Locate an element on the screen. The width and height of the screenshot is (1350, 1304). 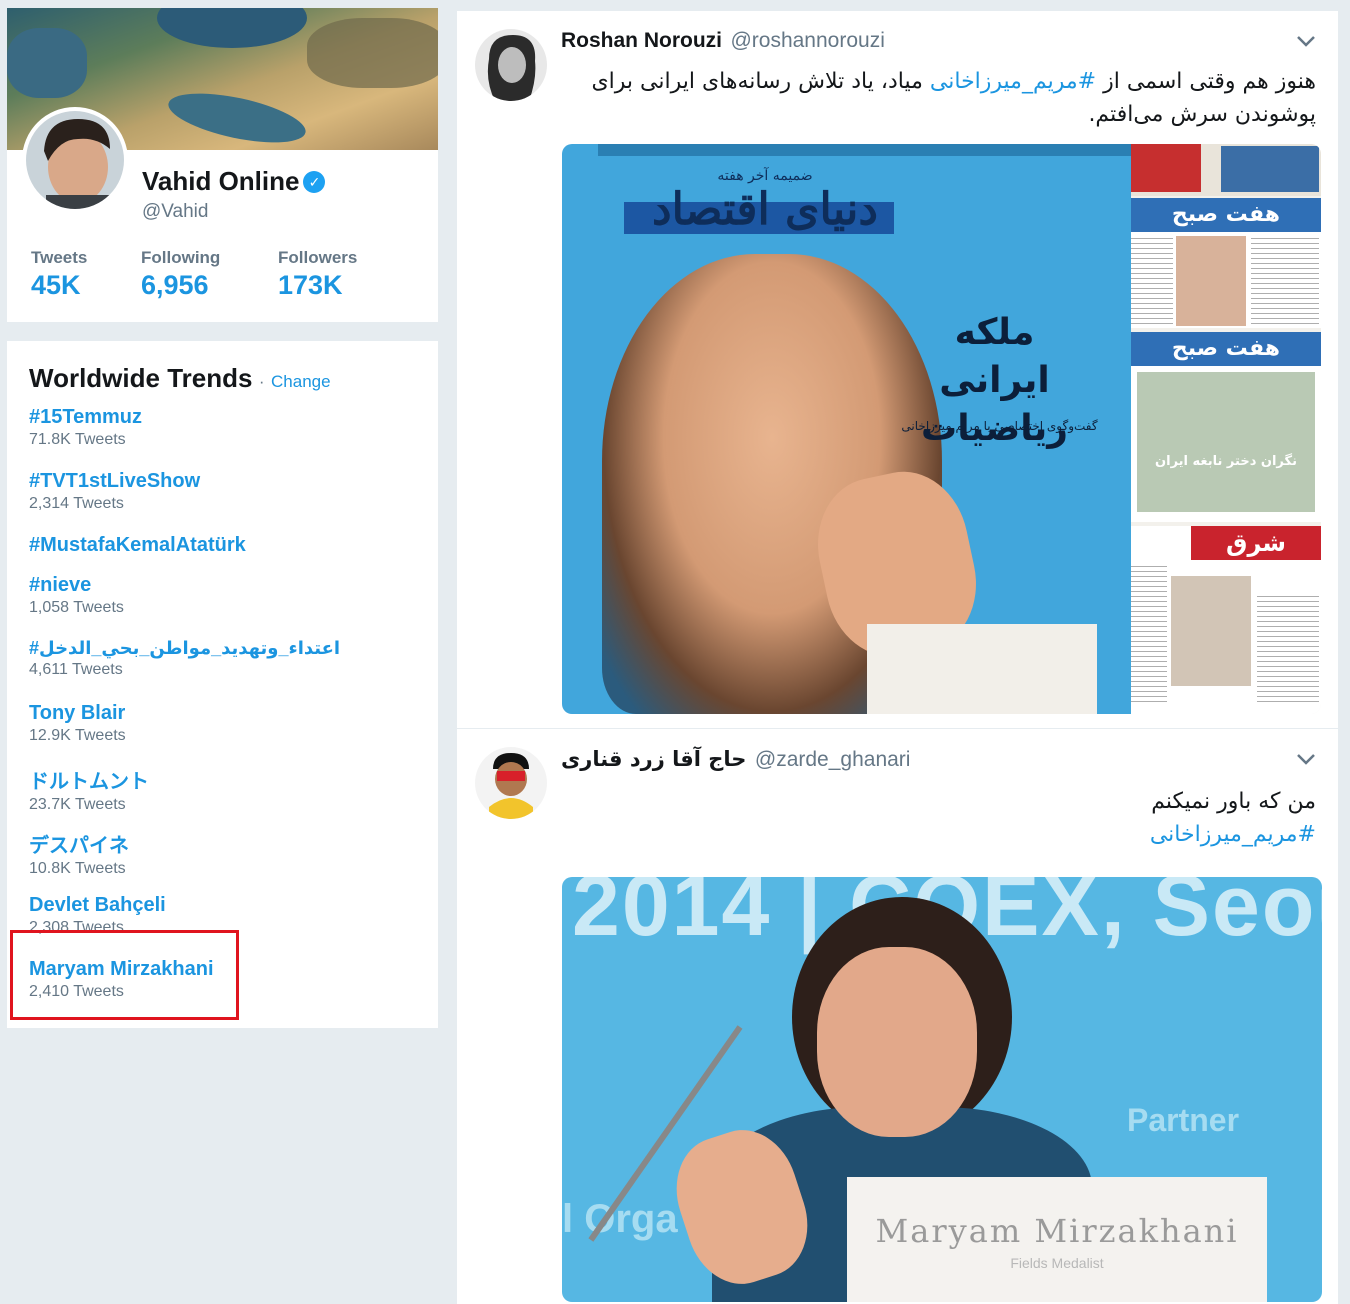
verified-badge-icon: ✓ is located at coordinates (314, 182).